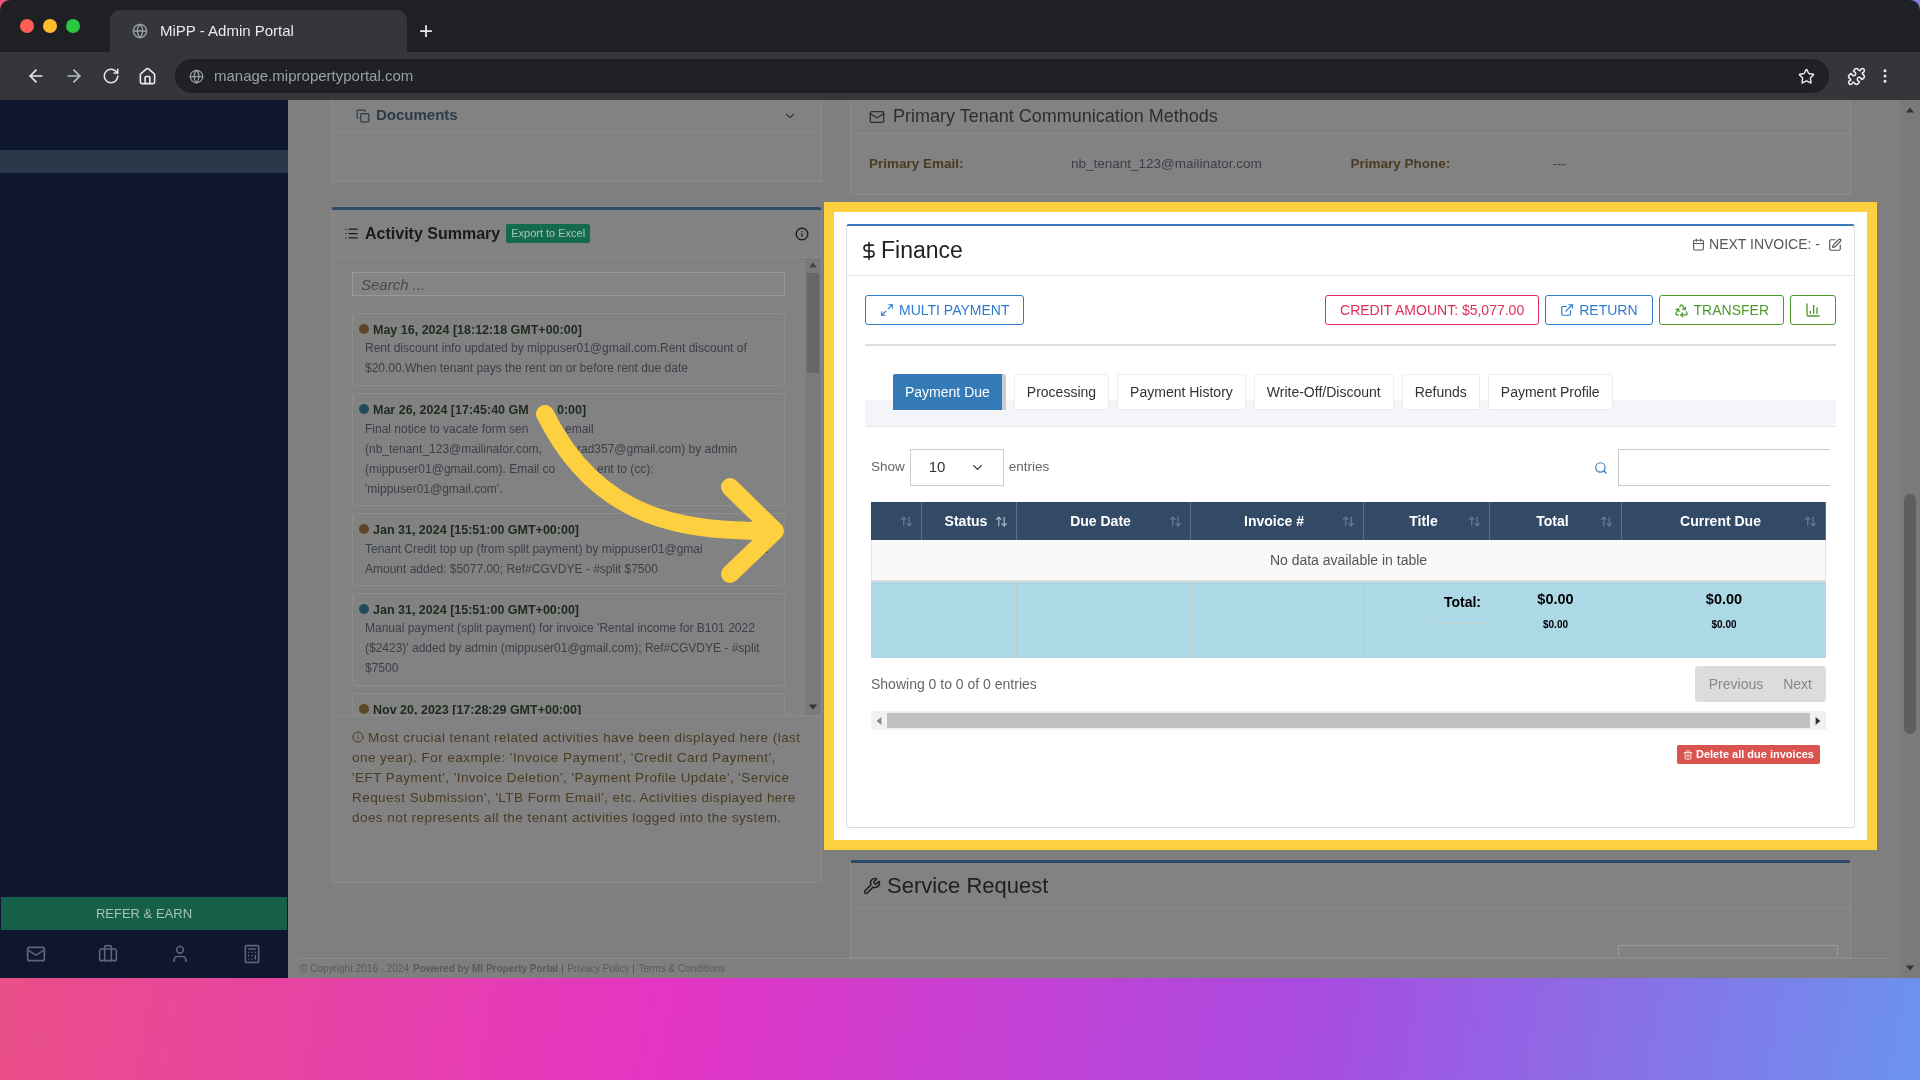 This screenshot has height=1080, width=1920. What do you see at coordinates (887, 310) in the screenshot?
I see `expand-icon` at bounding box center [887, 310].